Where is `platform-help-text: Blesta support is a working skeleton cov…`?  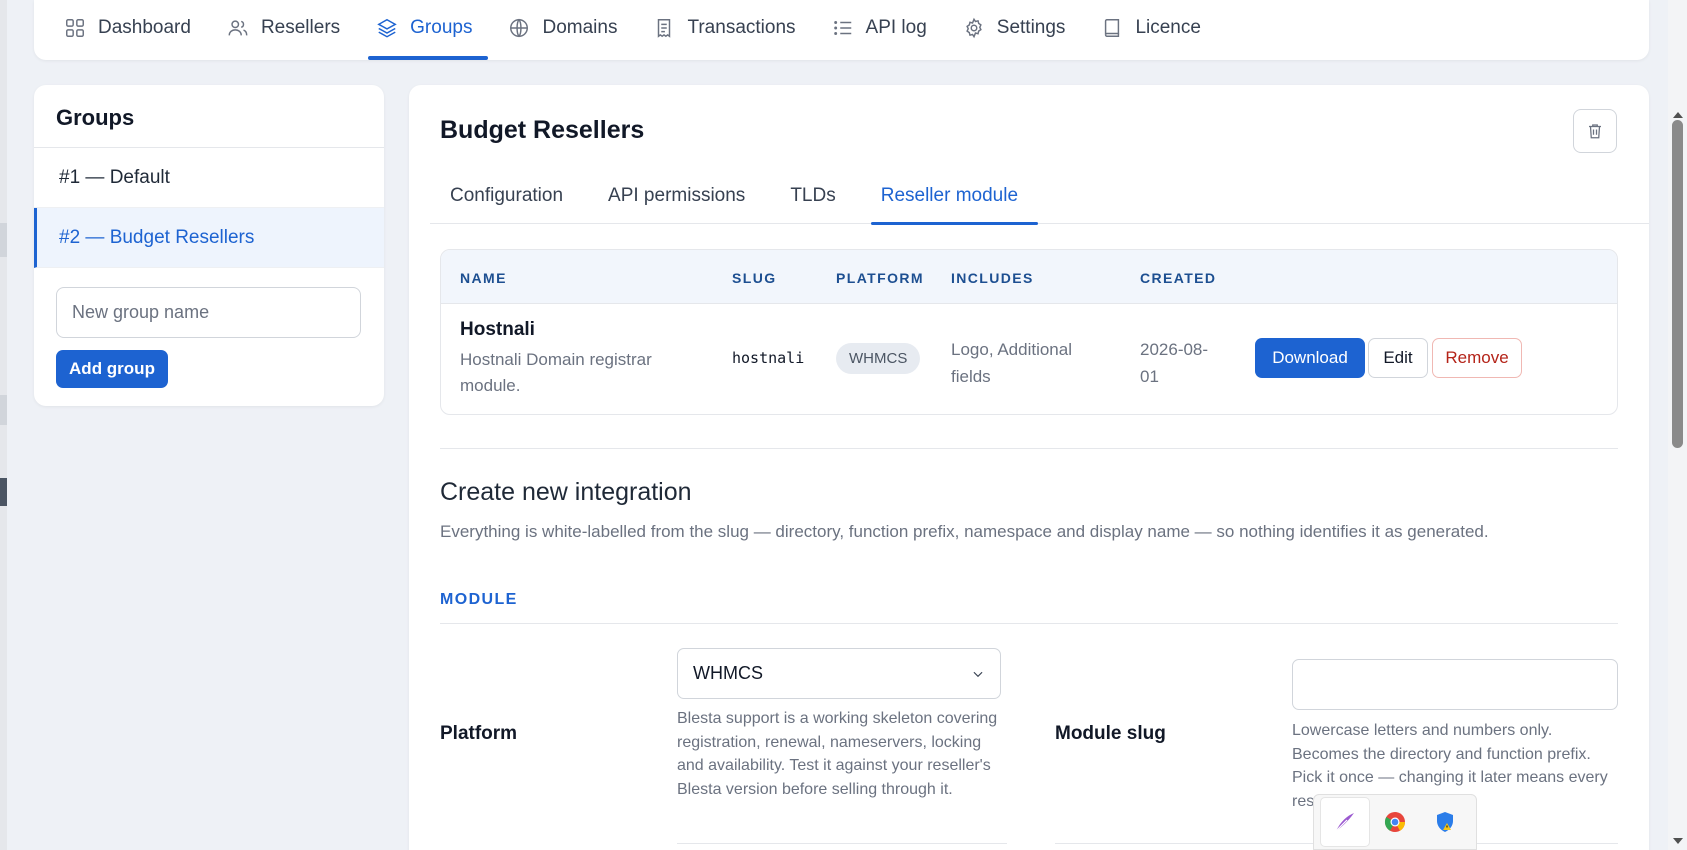
platform-help-text: Blesta support is a working skeleton cov… is located at coordinates (837, 754).